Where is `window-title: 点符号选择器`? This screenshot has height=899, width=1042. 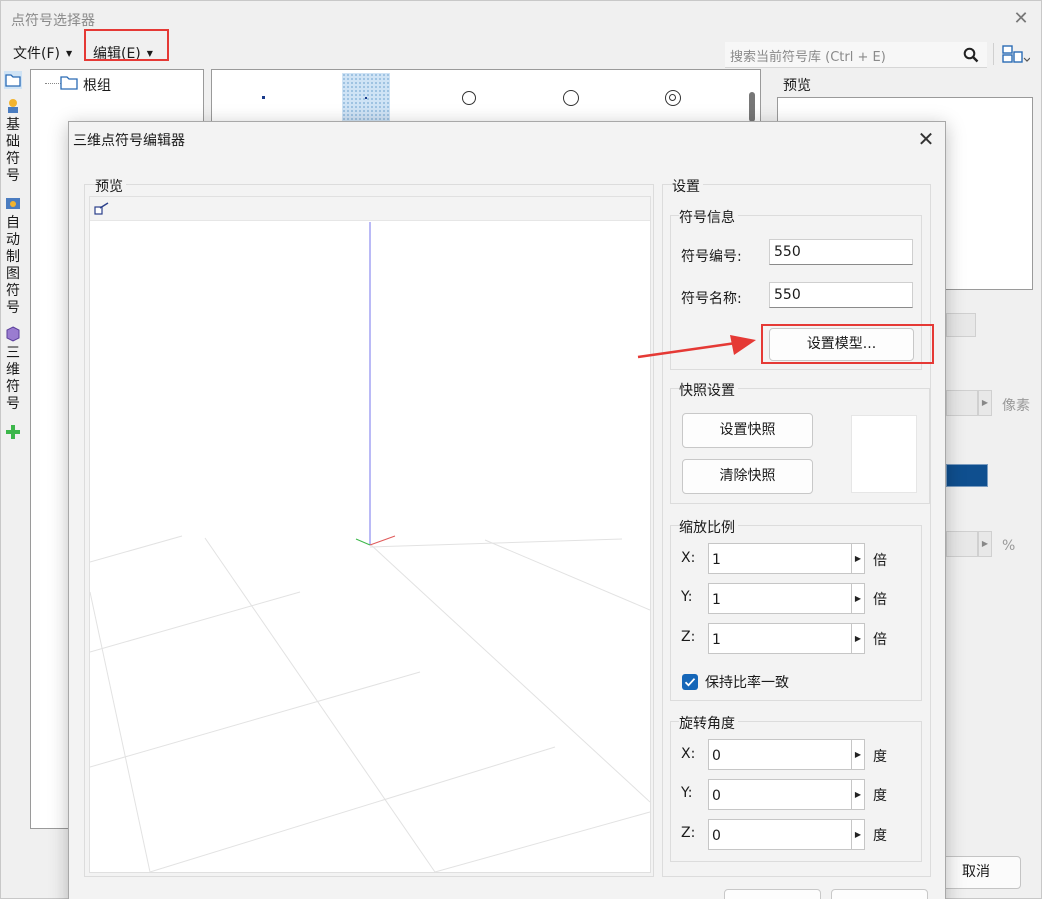 window-title: 点符号选择器 is located at coordinates (53, 21).